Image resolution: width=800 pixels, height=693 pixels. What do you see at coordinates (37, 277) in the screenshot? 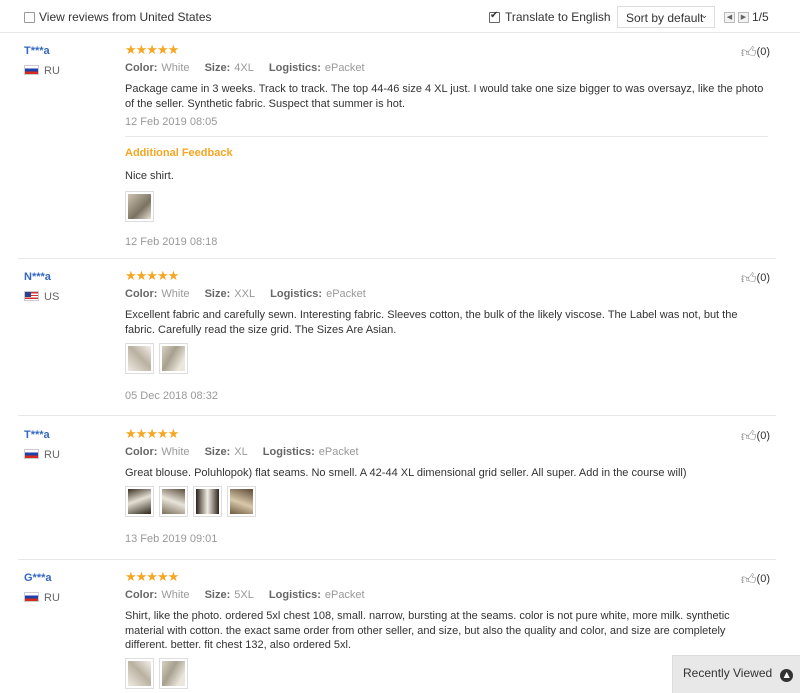
I see `reviewer-name: N***a` at bounding box center [37, 277].